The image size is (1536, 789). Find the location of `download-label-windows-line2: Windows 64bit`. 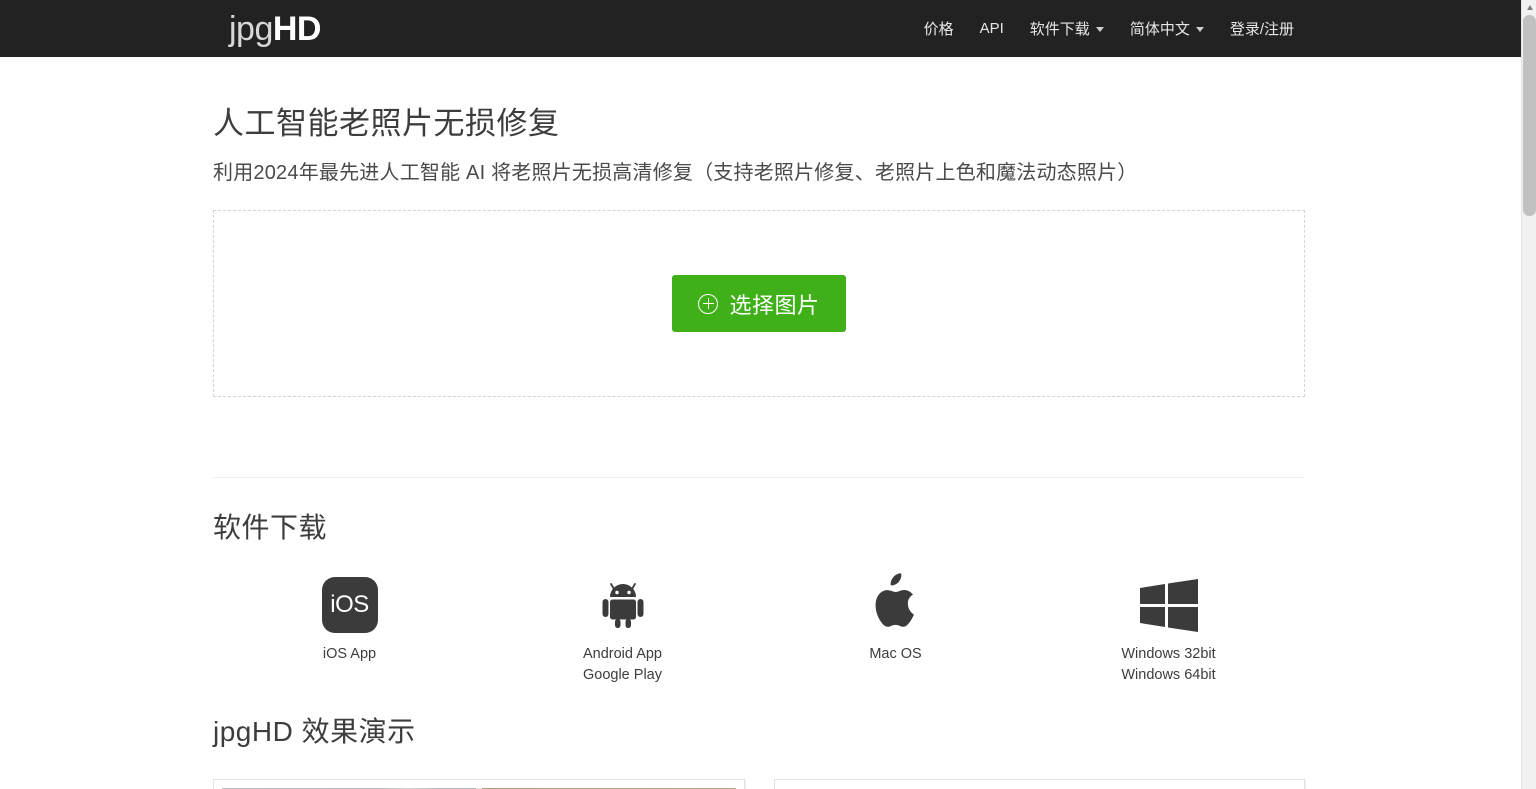

download-label-windows-line2: Windows 64bit is located at coordinates (1168, 674).